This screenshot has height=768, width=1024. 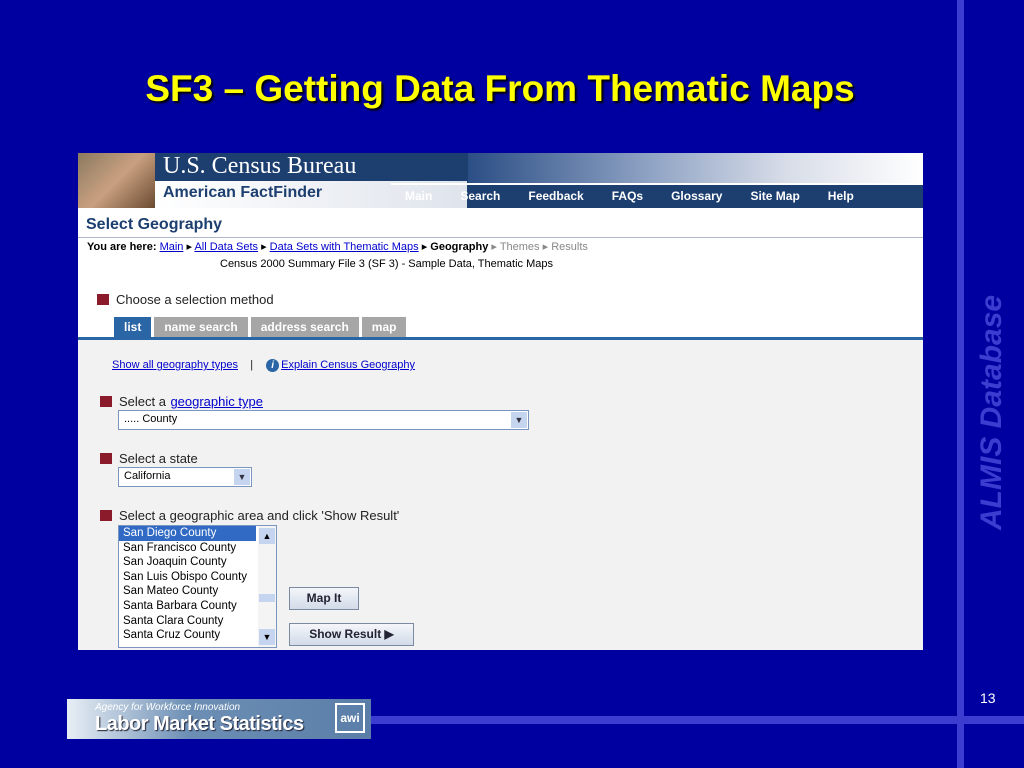 What do you see at coordinates (569, 247) in the screenshot?
I see `crumb-results: Results` at bounding box center [569, 247].